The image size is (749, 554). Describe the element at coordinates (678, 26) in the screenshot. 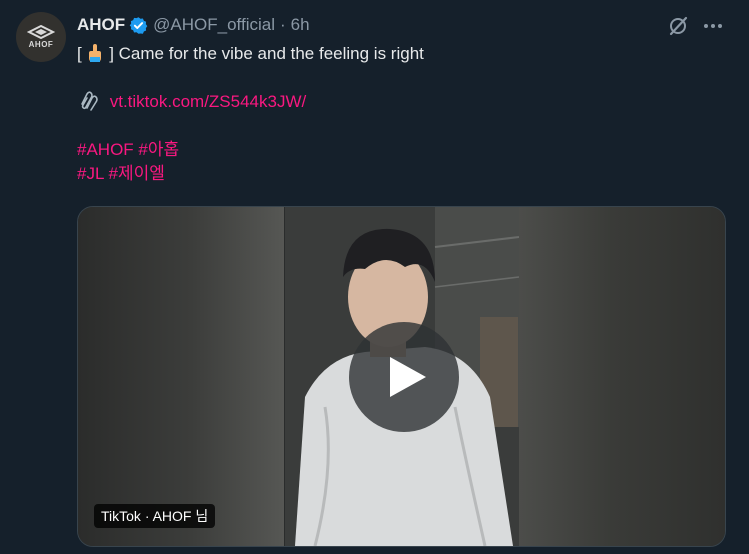

I see `grok-icon` at that location.